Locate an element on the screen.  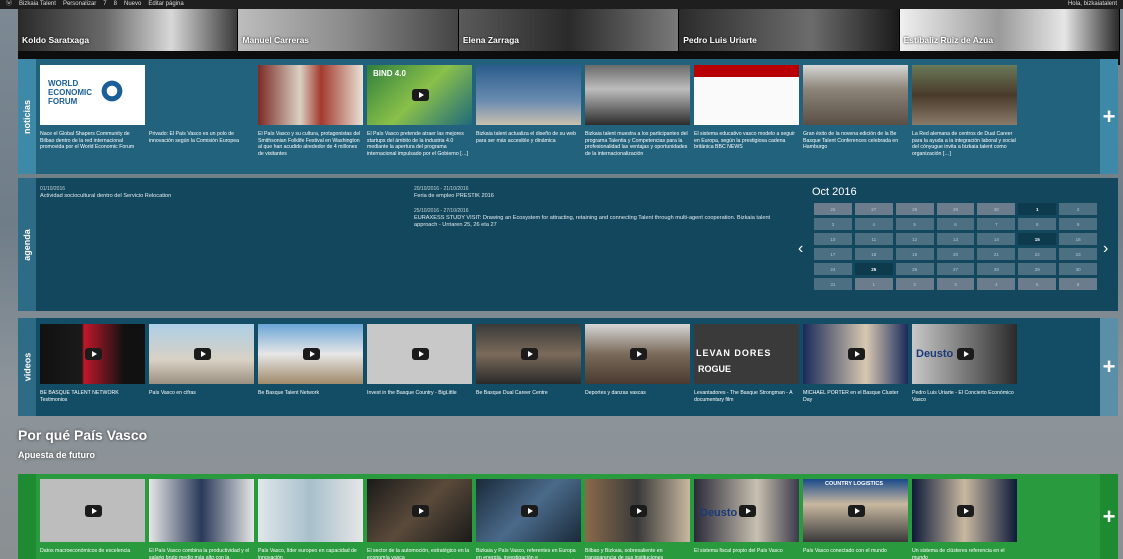
calendar-day: 25 is located at coordinates (873, 269).